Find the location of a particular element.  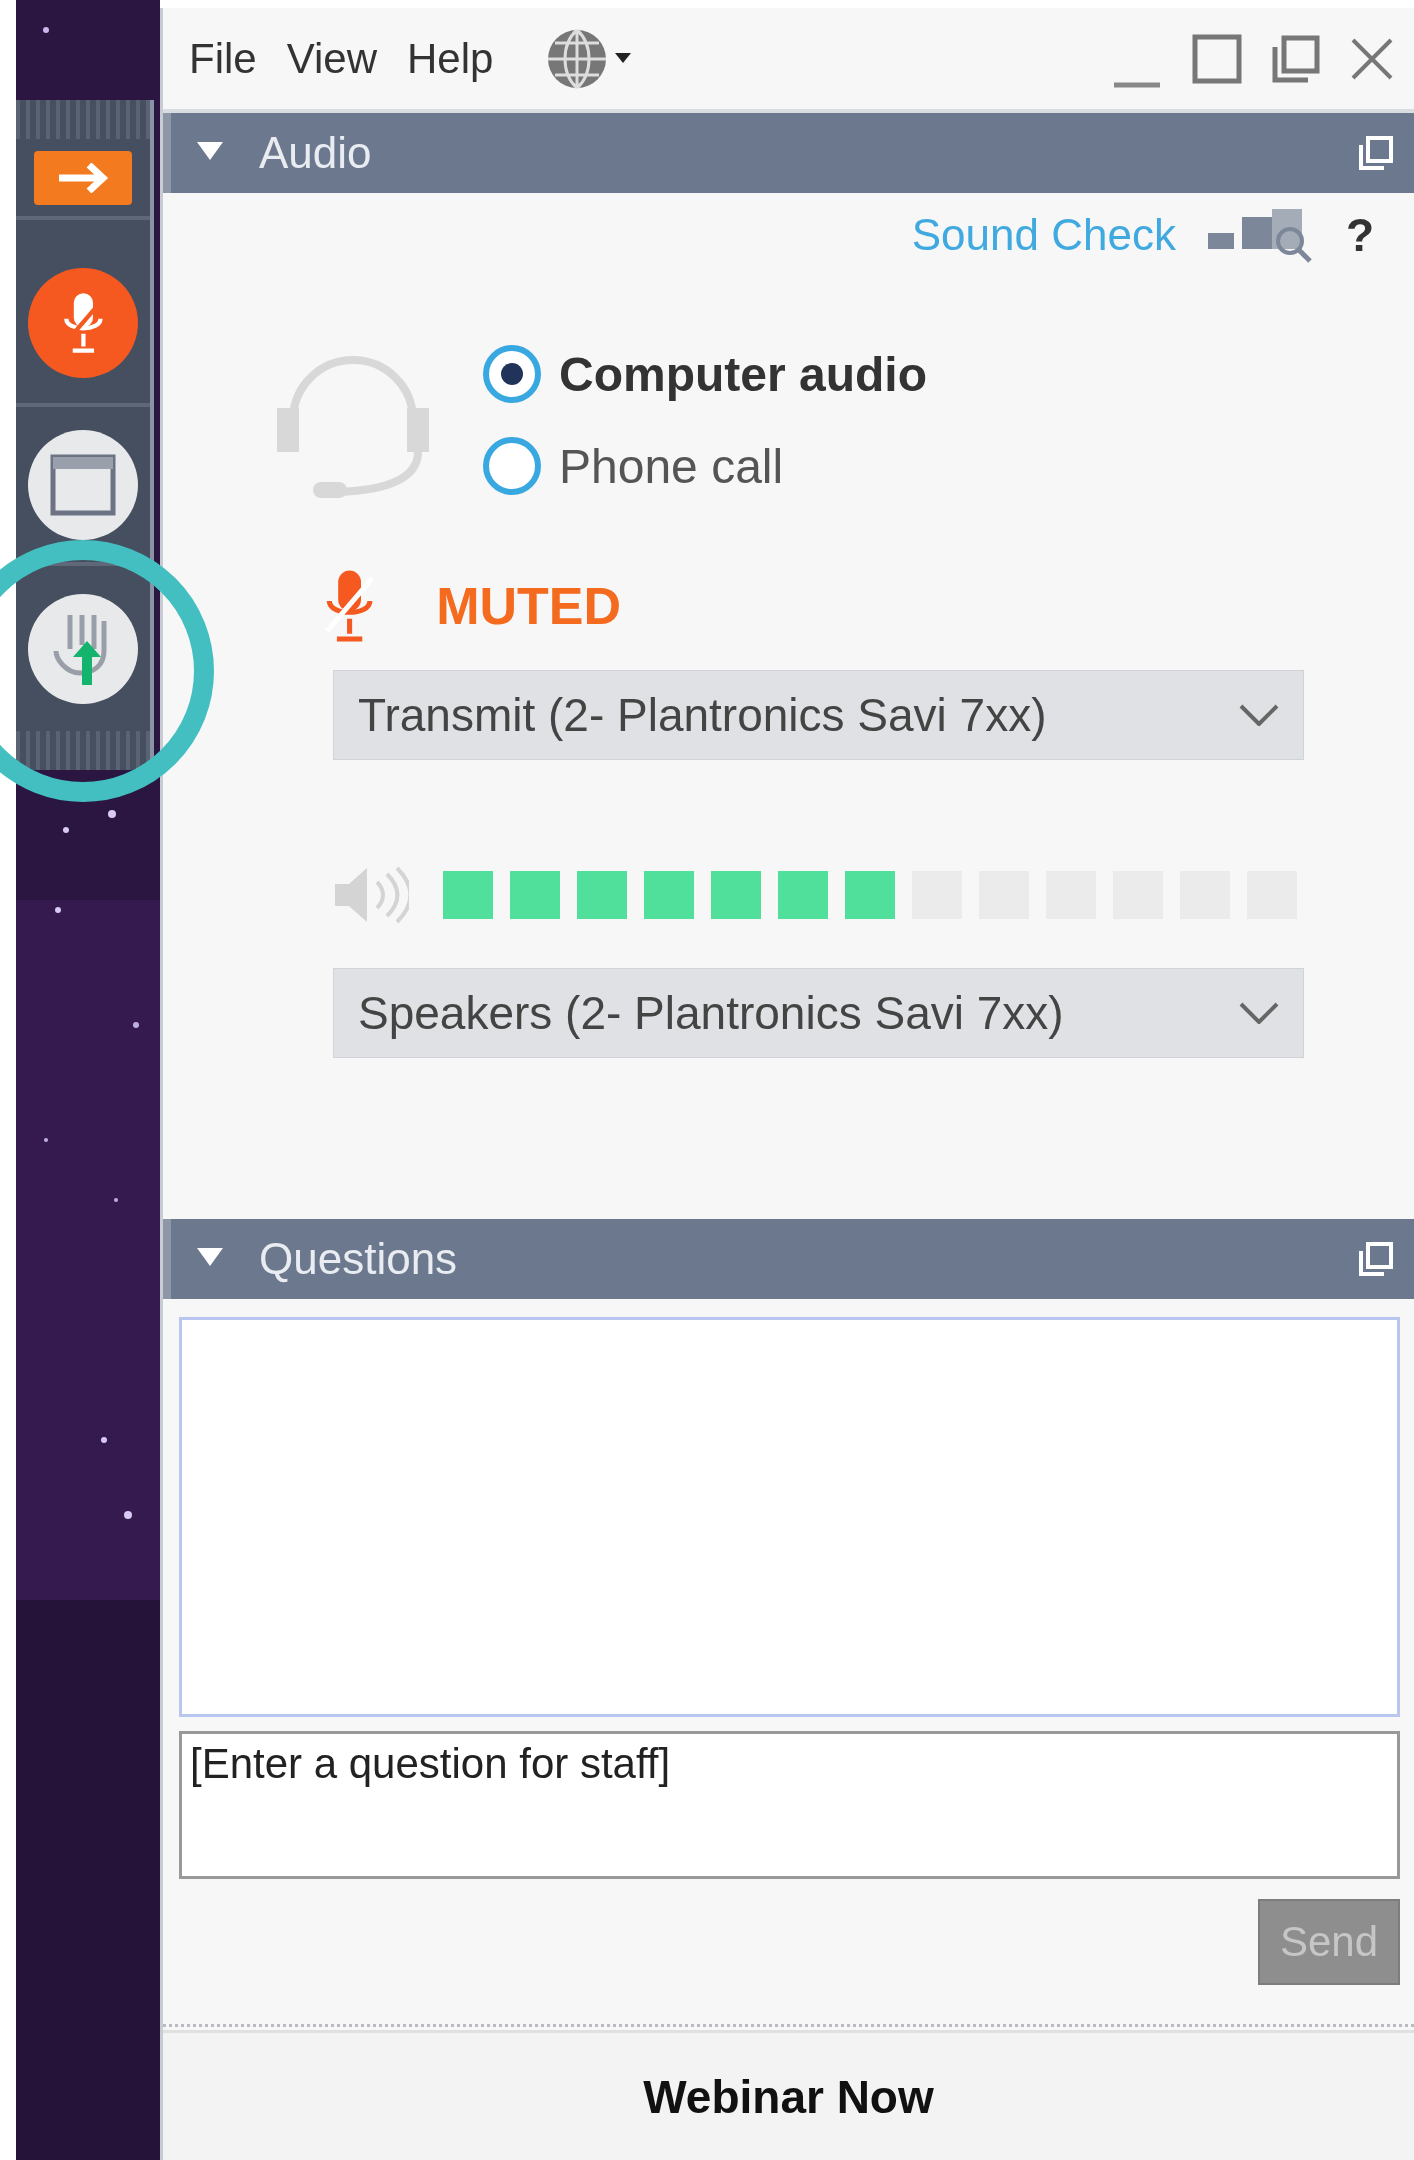

audio-mode-radio: Phone call is located at coordinates (705, 466).